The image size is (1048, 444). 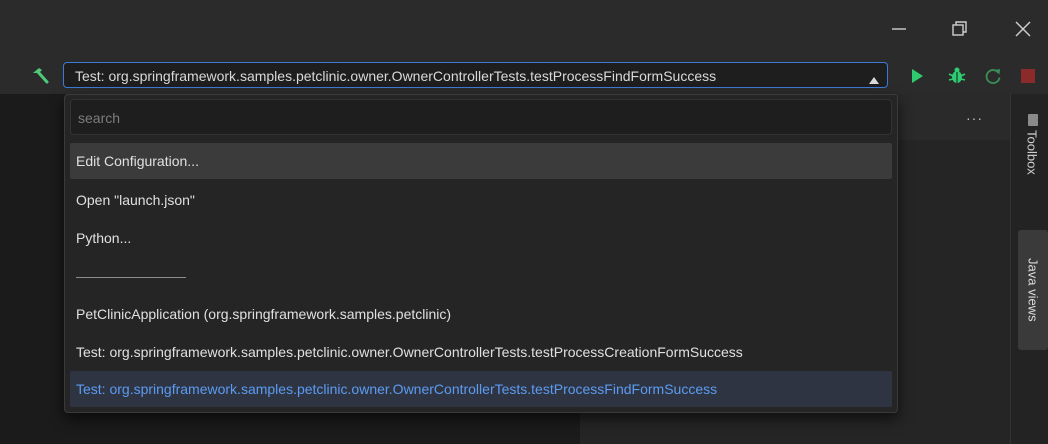 What do you see at coordinates (481, 200) in the screenshot?
I see `menu-item-open-launch-json: Open "launch.json"` at bounding box center [481, 200].